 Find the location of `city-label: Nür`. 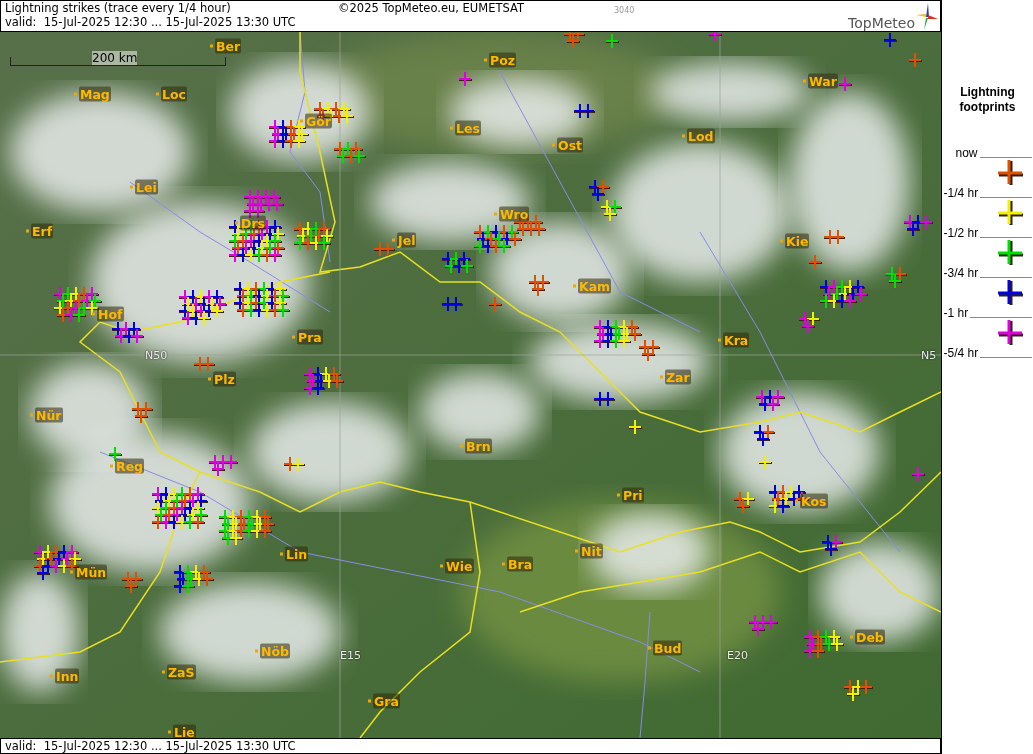

city-label: Nür is located at coordinates (49, 415).